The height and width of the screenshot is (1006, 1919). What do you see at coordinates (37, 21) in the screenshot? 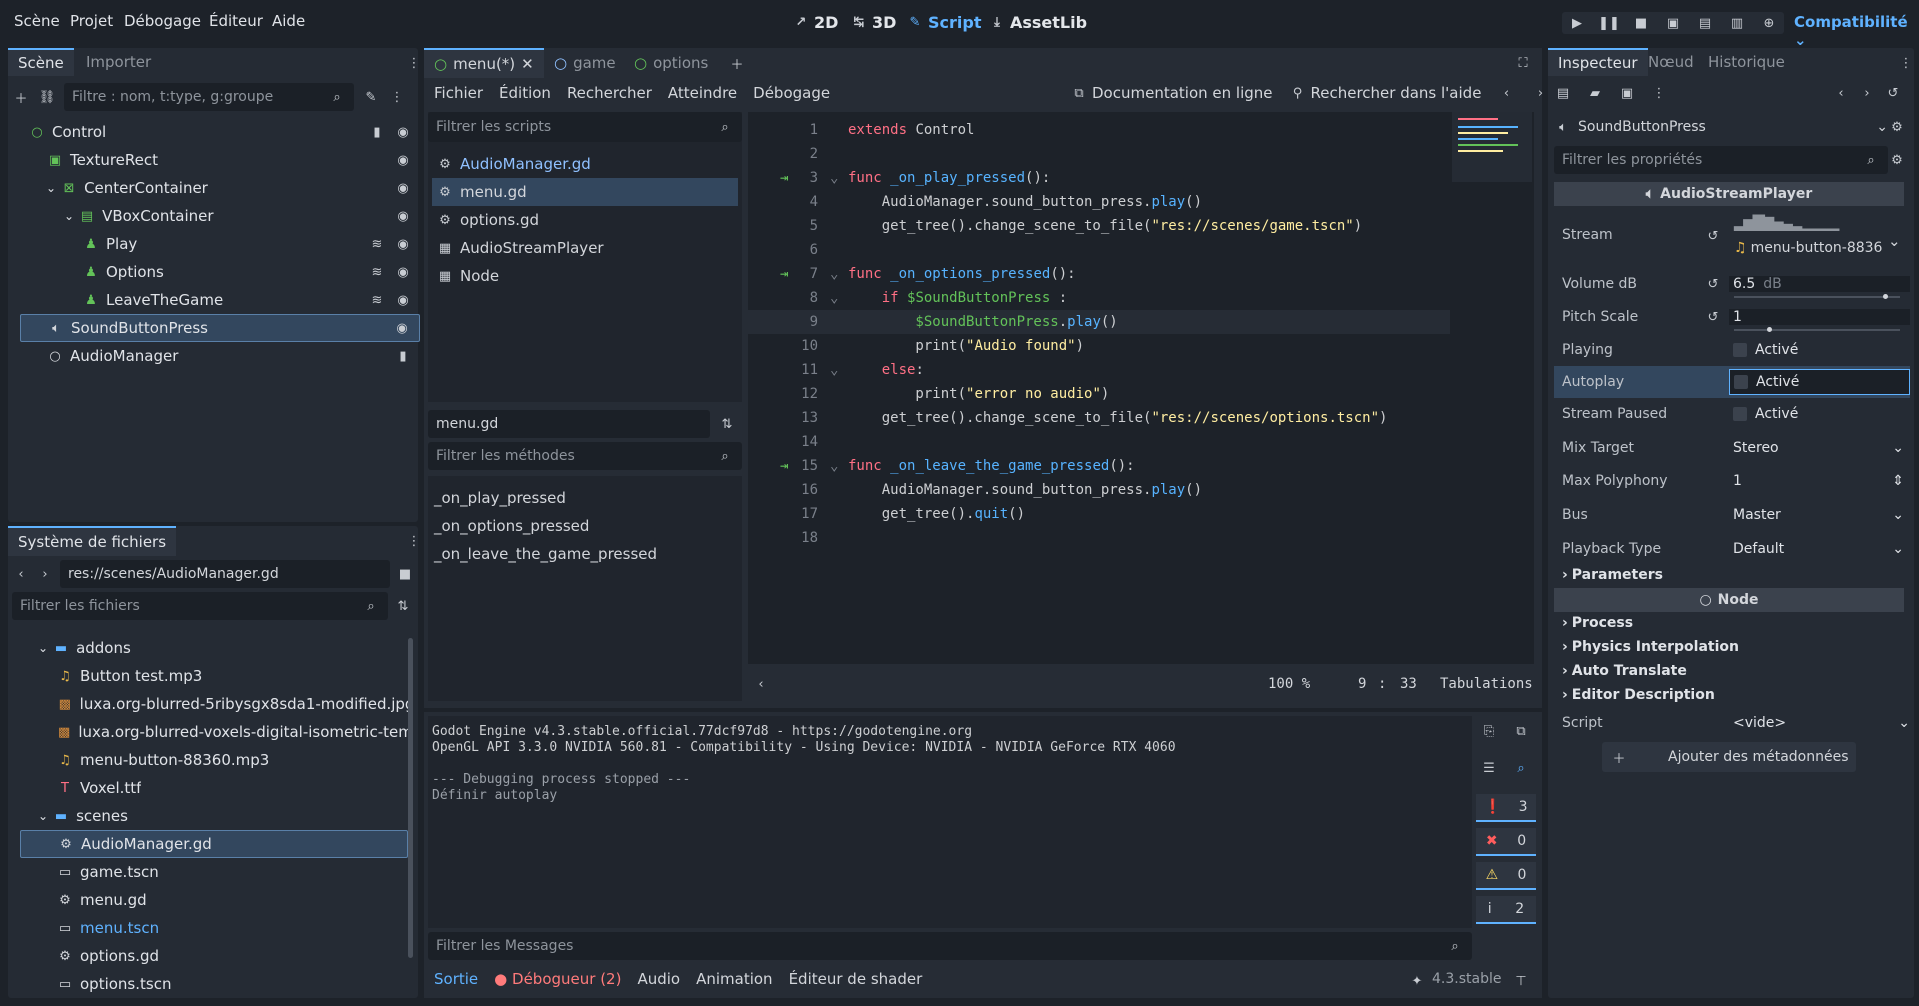
I see `menu-scene: Scène` at bounding box center [37, 21].